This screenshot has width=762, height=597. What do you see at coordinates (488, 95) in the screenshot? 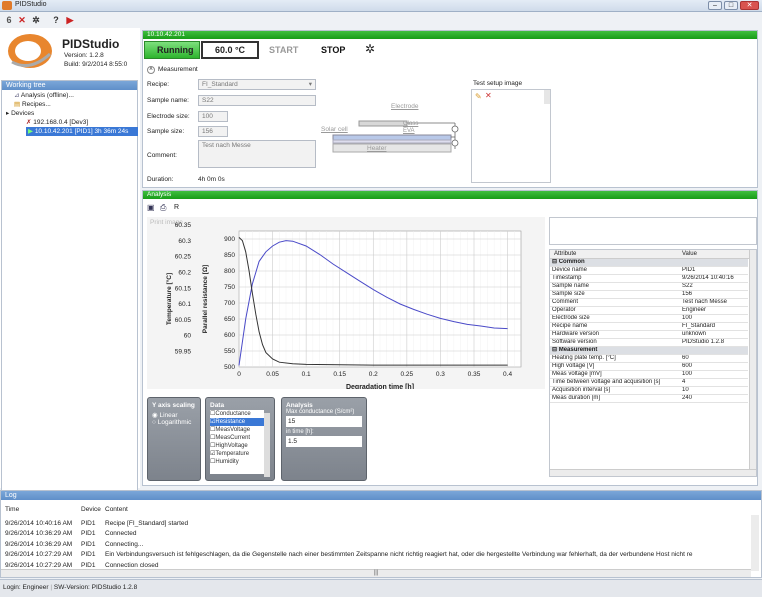
I see `remove-image-icon: ✕` at bounding box center [488, 95].